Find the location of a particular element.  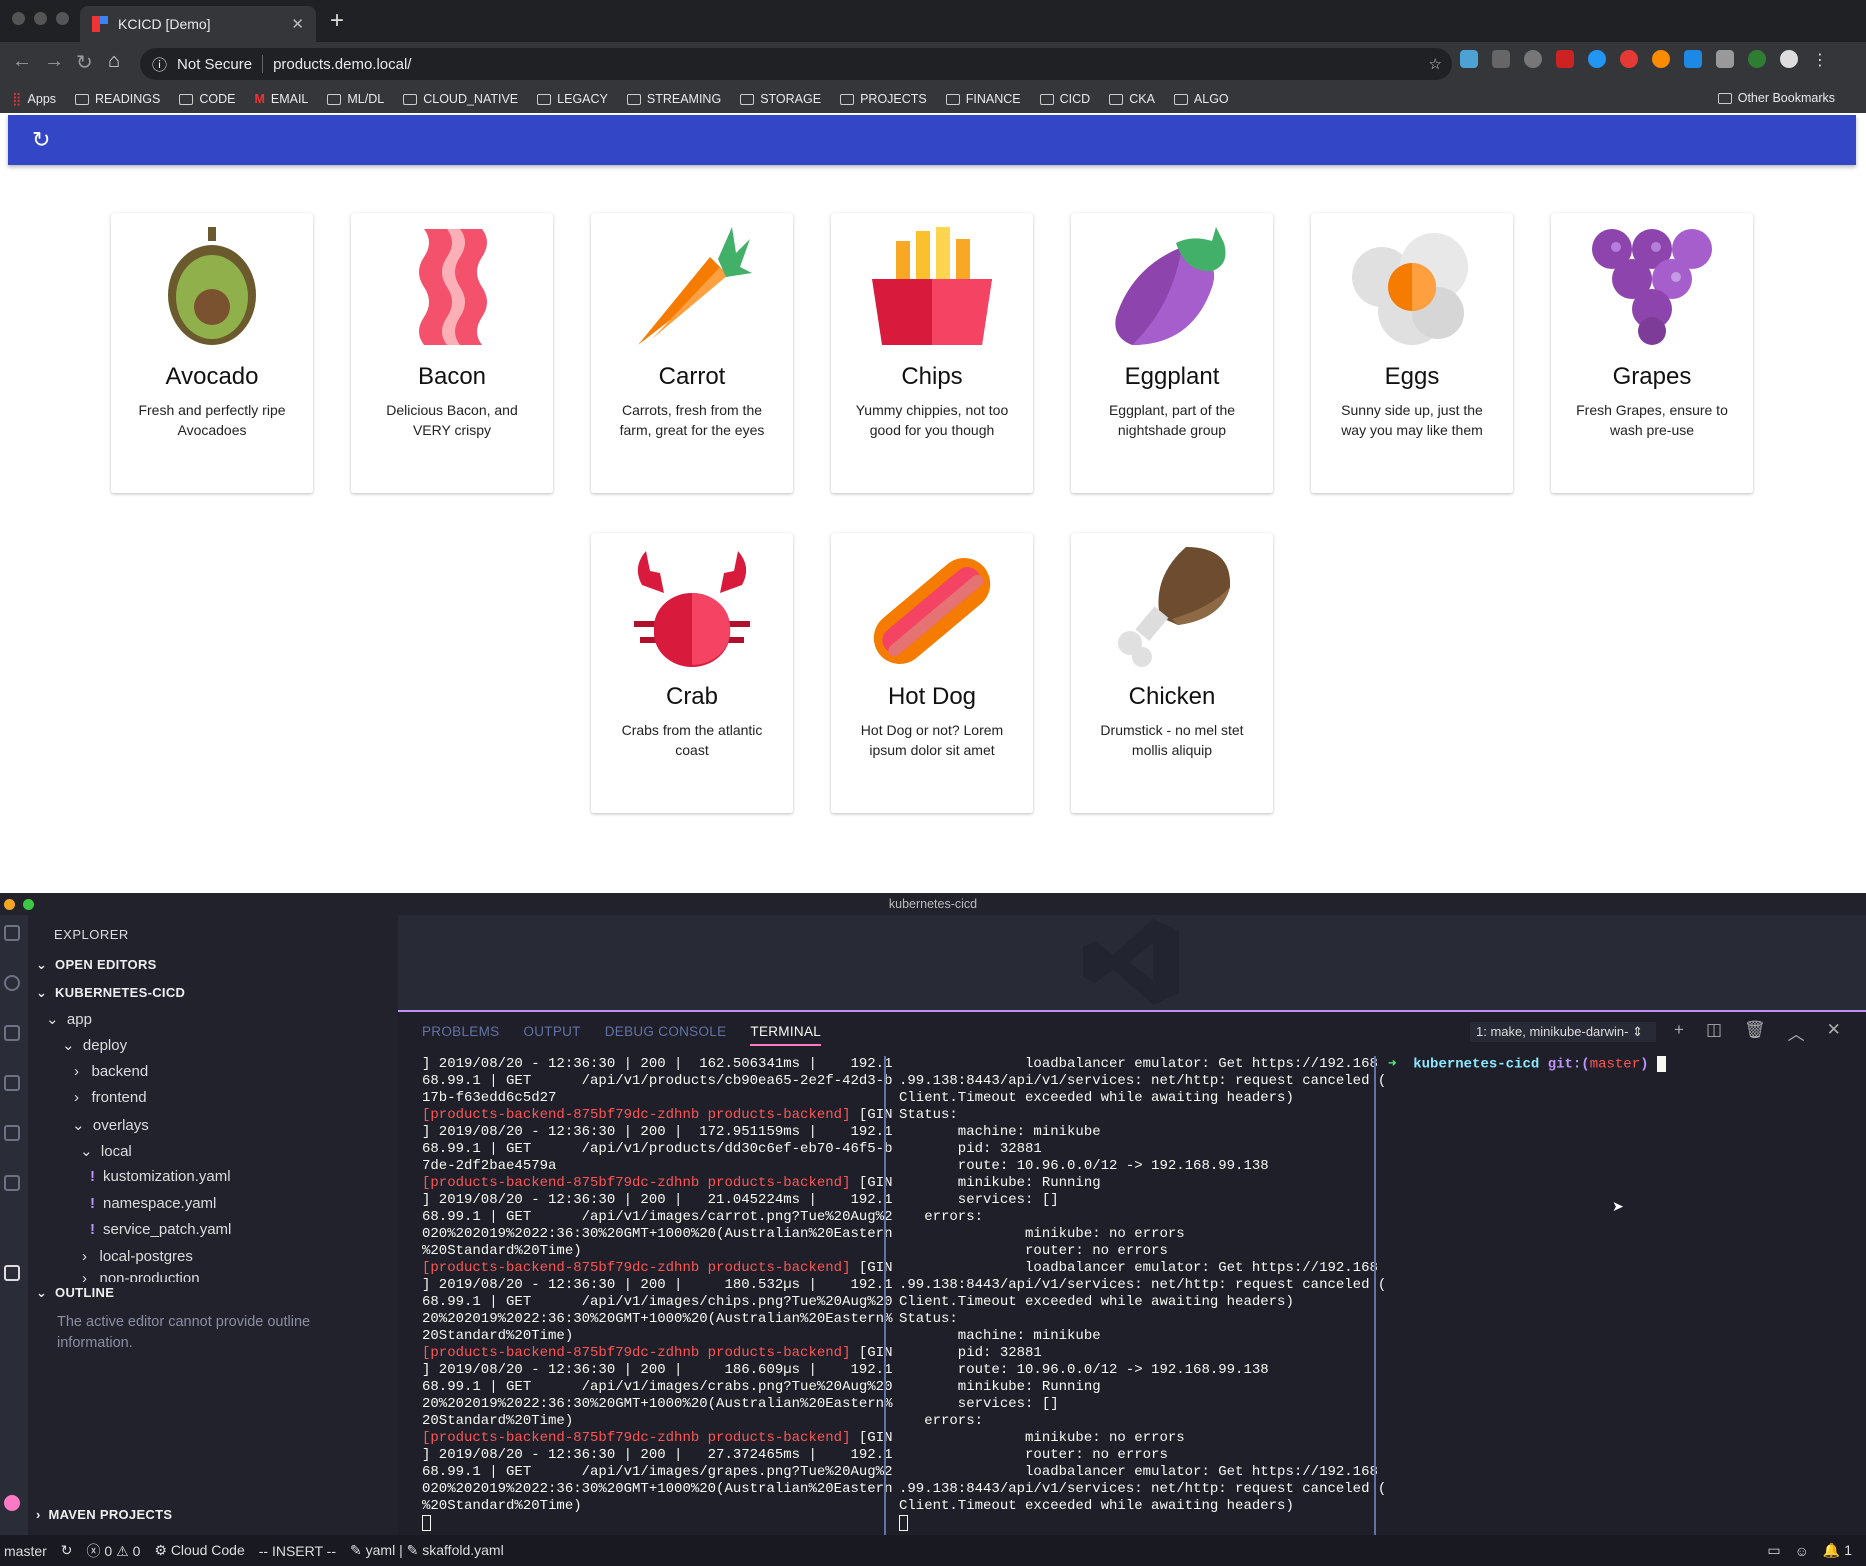

bookmark-algo: ALGO is located at coordinates (1201, 99).